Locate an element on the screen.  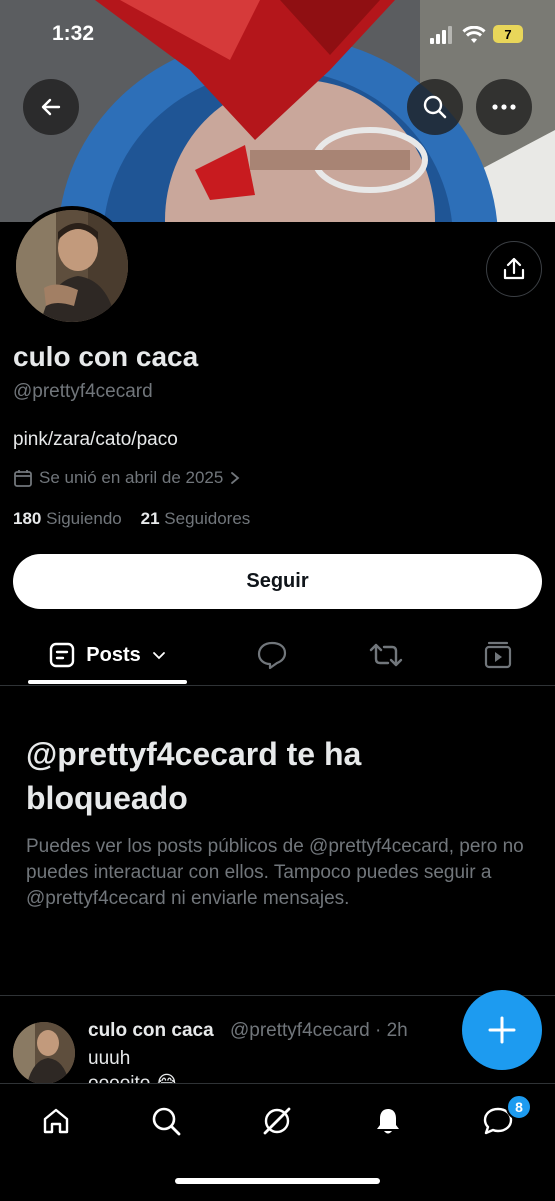
more-dots-icon is located at coordinates (504, 107).